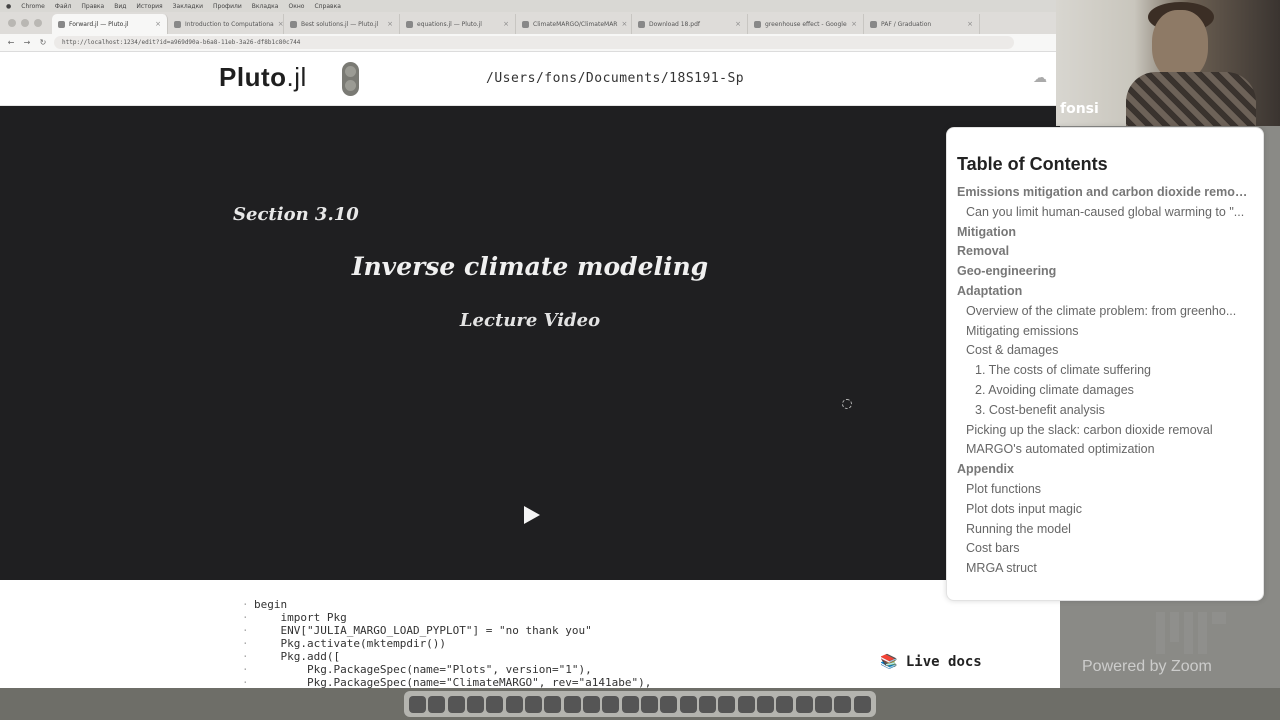  I want to click on tab-label: Forward.jl — Pluto.jl, so click(99, 24).